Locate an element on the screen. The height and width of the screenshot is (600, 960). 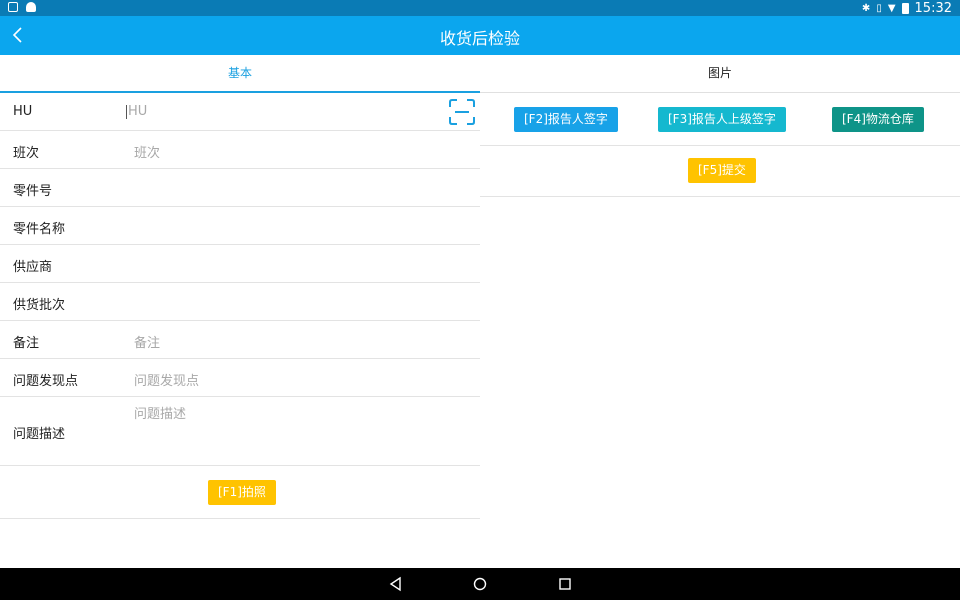
field-issue-description: 问题描述 问题描述 is located at coordinates (240, 431).